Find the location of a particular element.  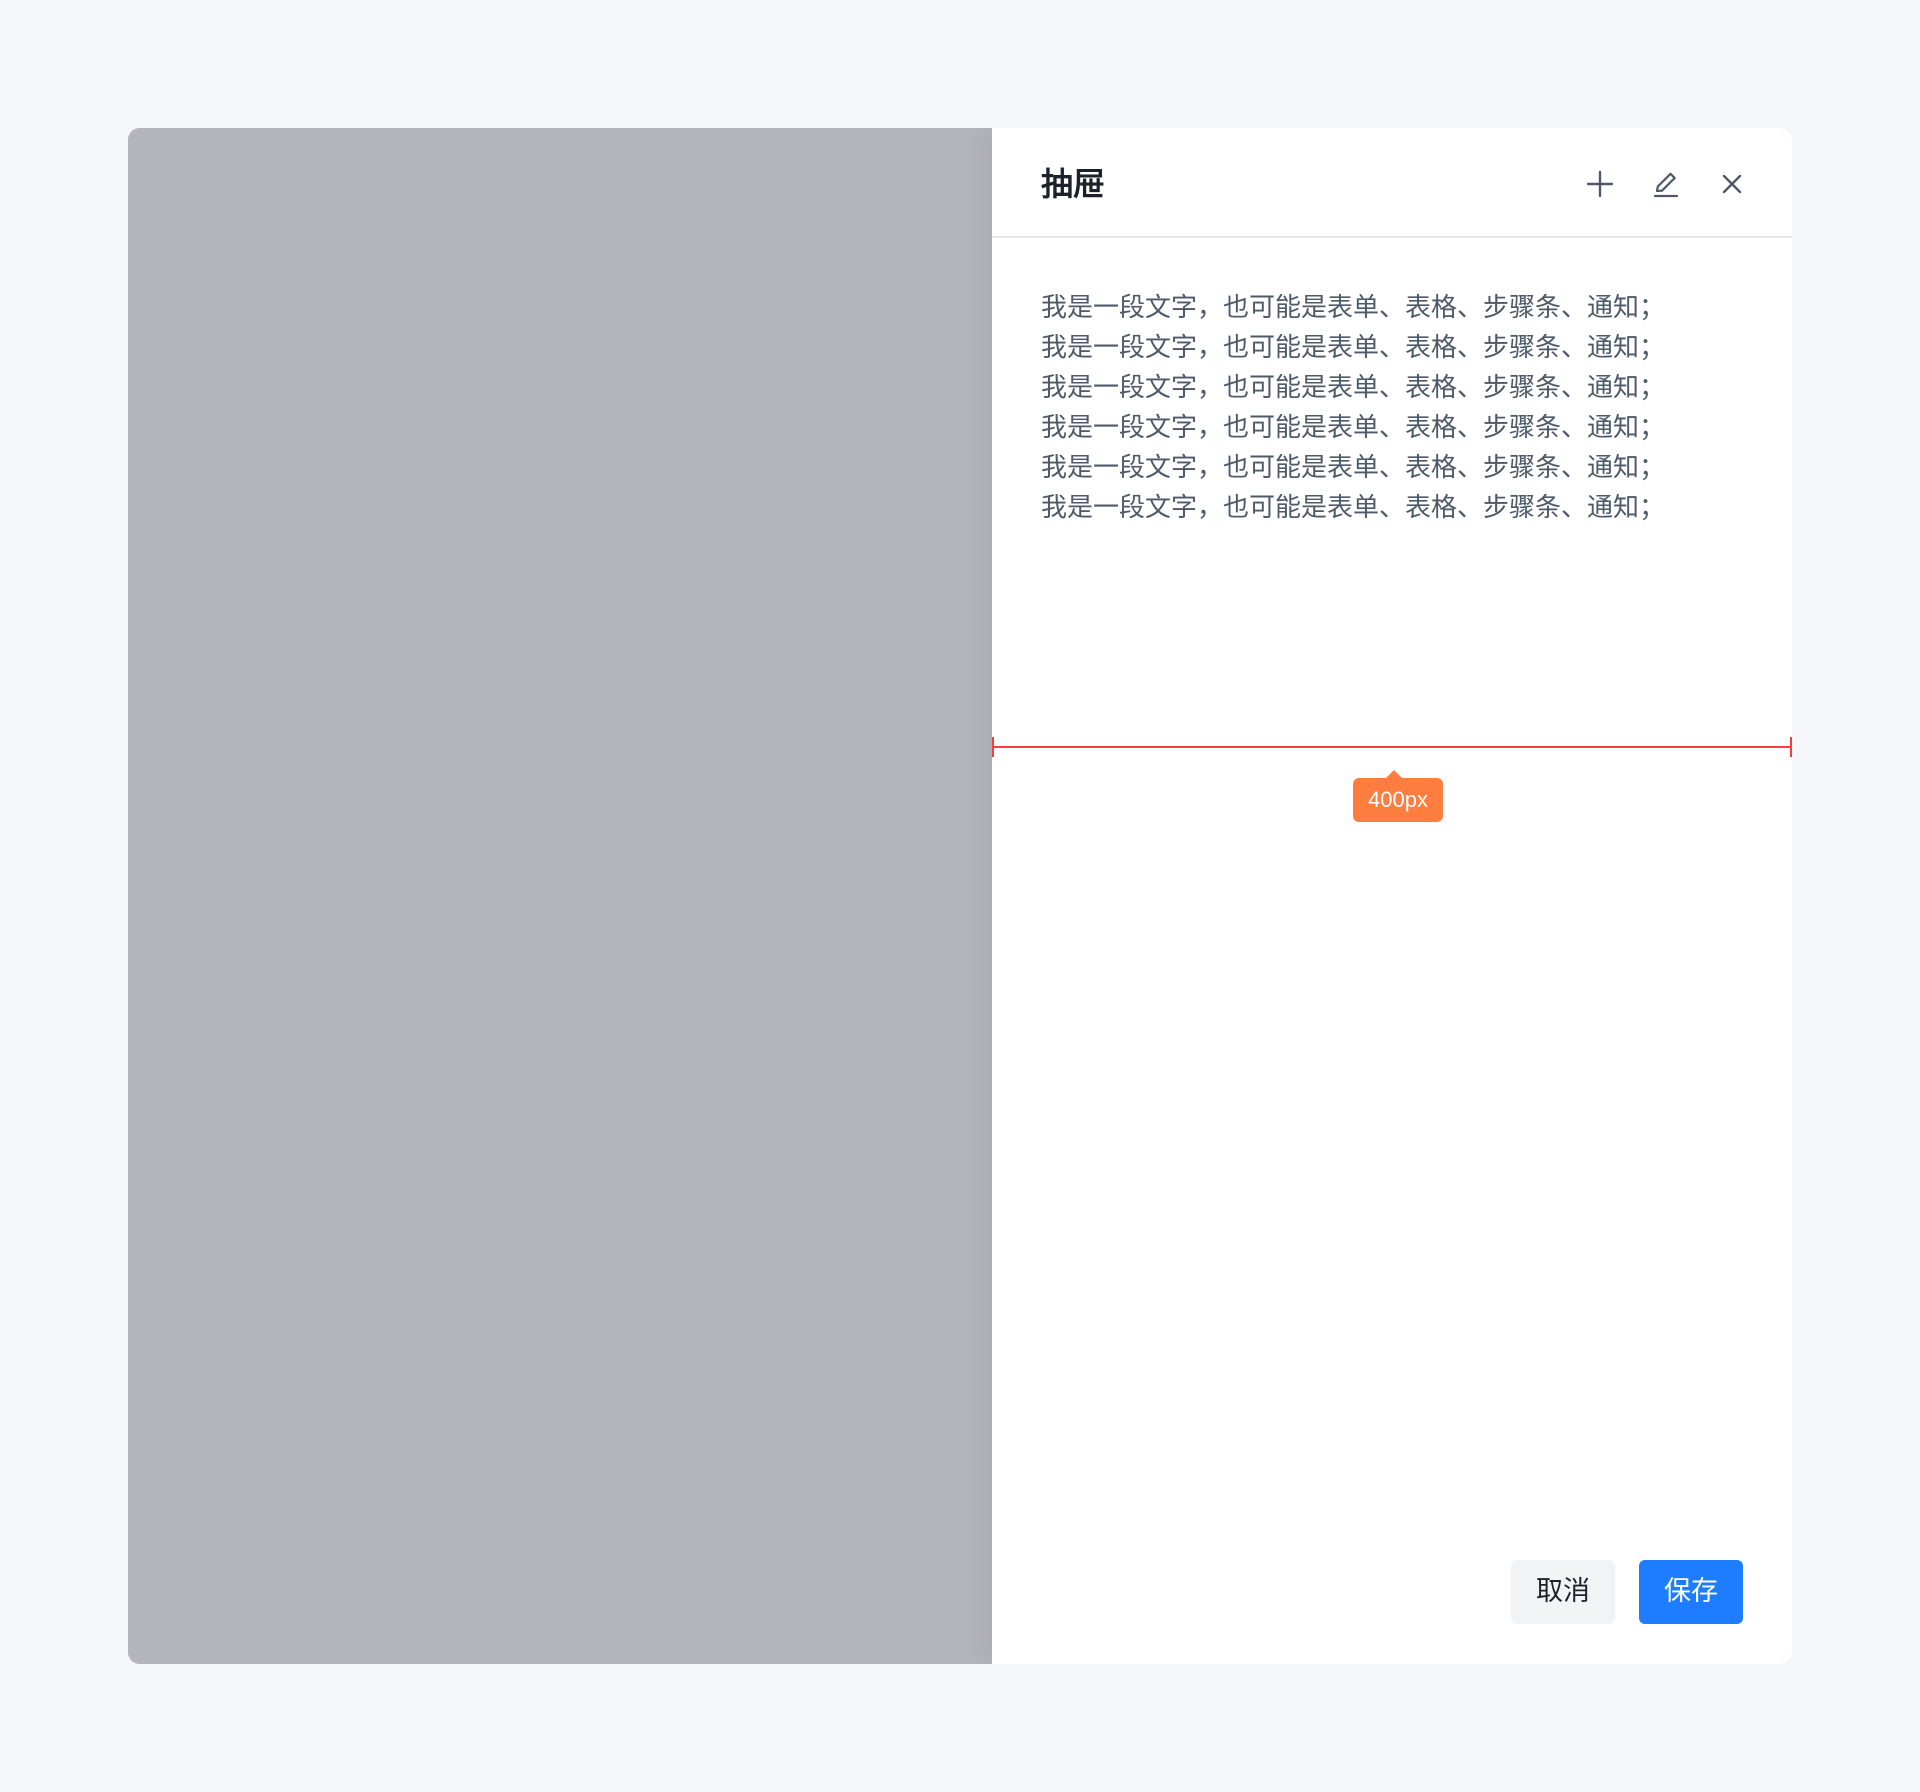

drawer-header: 抽屉 is located at coordinates (1392, 183).